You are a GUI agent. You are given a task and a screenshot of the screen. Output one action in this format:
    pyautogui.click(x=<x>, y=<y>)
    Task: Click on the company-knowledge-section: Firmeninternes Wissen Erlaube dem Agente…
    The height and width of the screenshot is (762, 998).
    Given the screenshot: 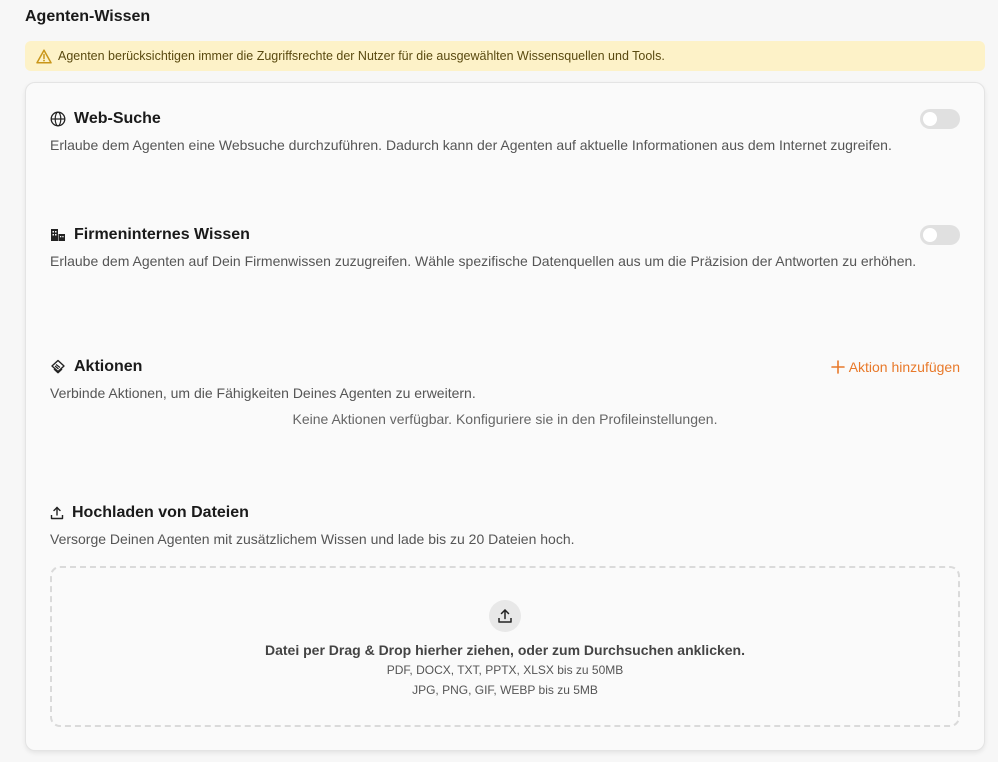 What is the action you would take?
    pyautogui.click(x=505, y=247)
    